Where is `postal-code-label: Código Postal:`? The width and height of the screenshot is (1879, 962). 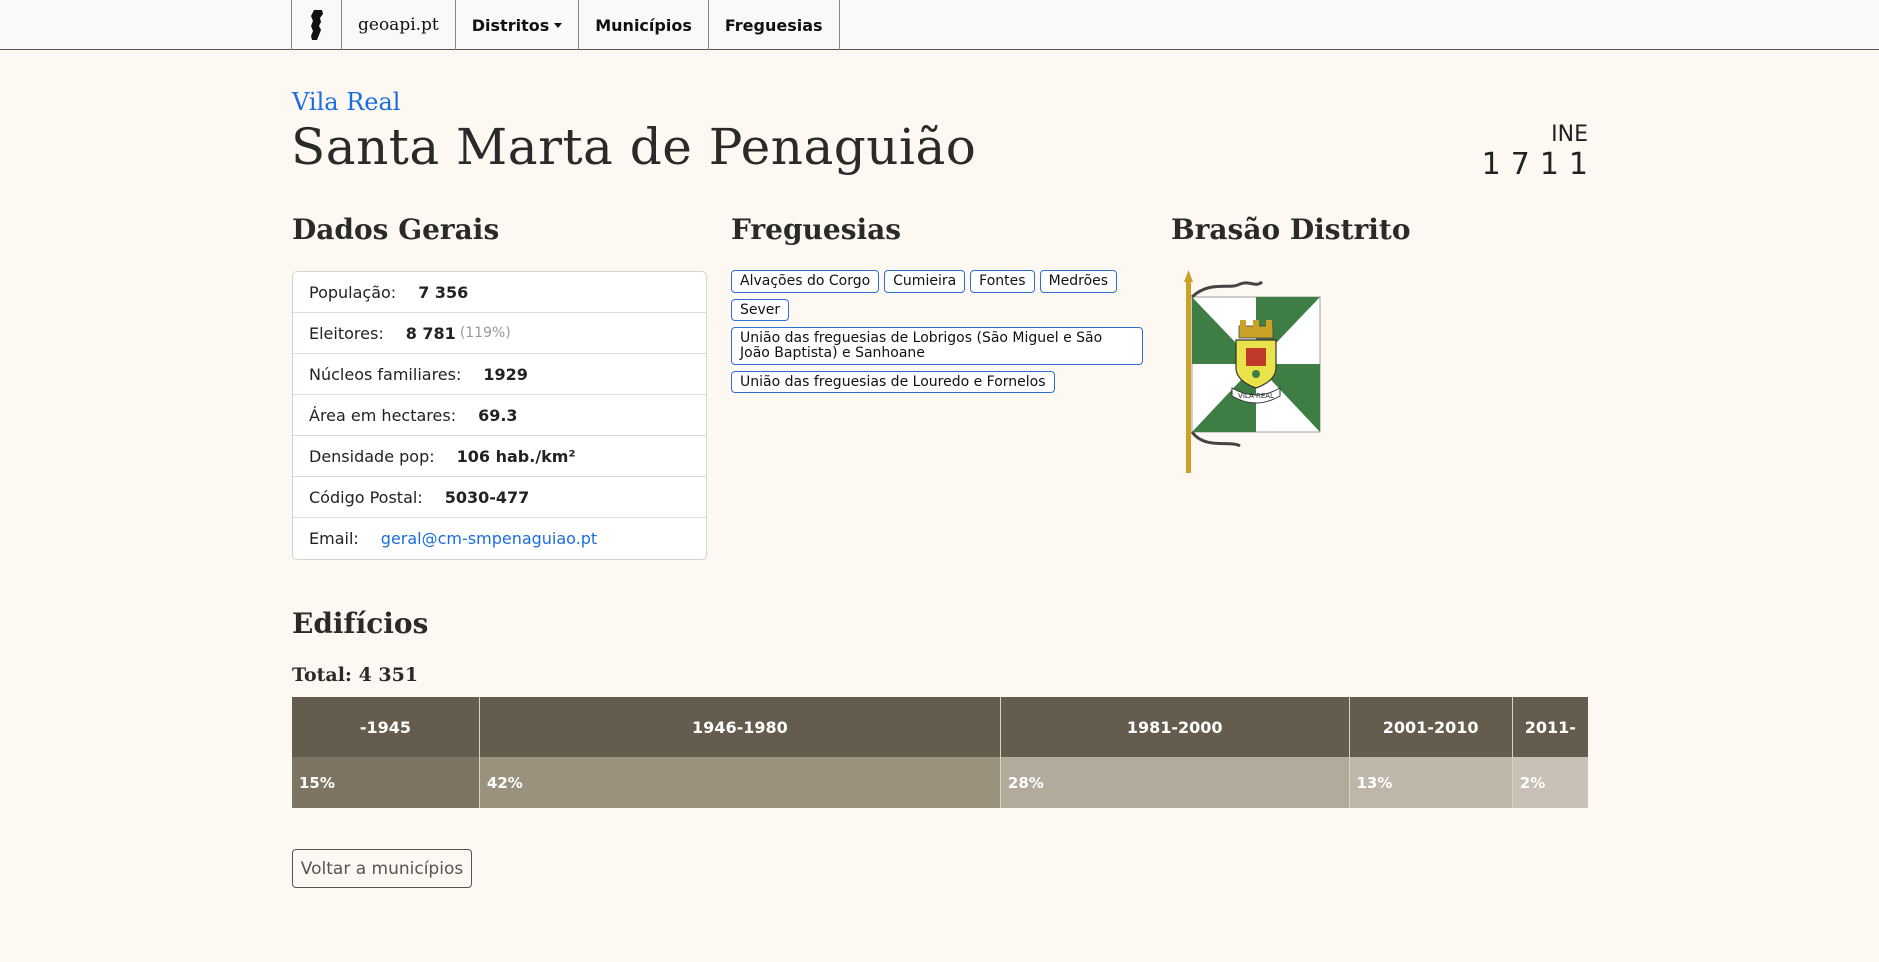
postal-code-label: Código Postal: is located at coordinates (366, 497).